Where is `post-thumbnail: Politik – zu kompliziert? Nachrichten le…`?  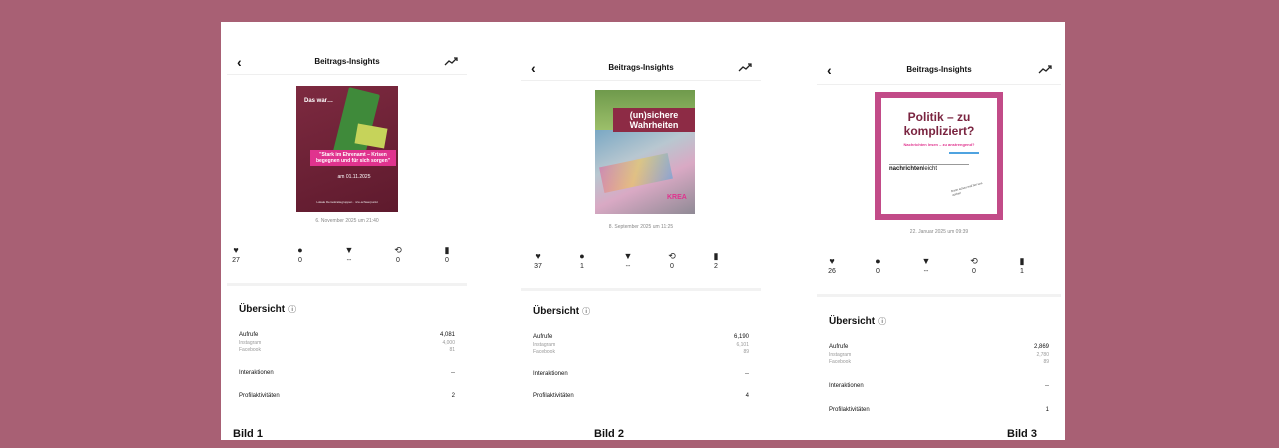
post-thumbnail: Politik – zu kompliziert? Nachrichten le… is located at coordinates (939, 156).